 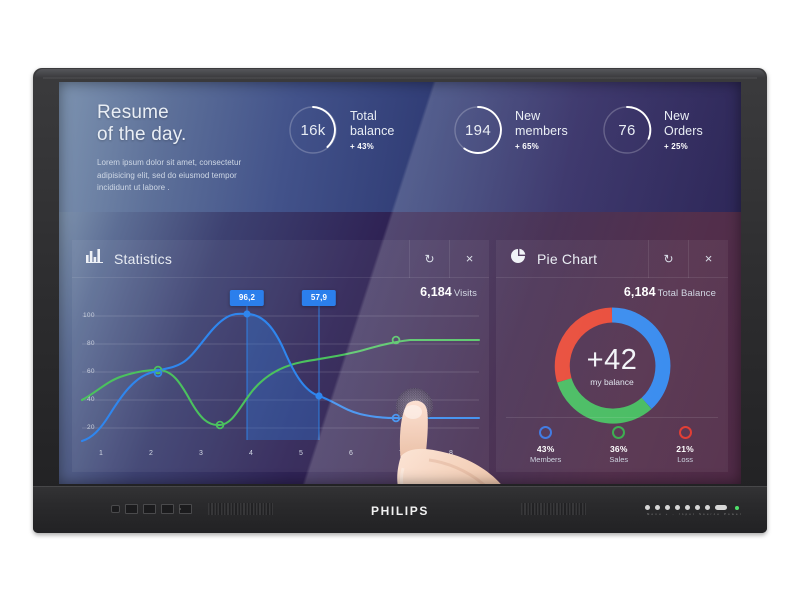 What do you see at coordinates (401, 453) in the screenshot?
I see `x-axis-label-7: 7` at bounding box center [401, 453].